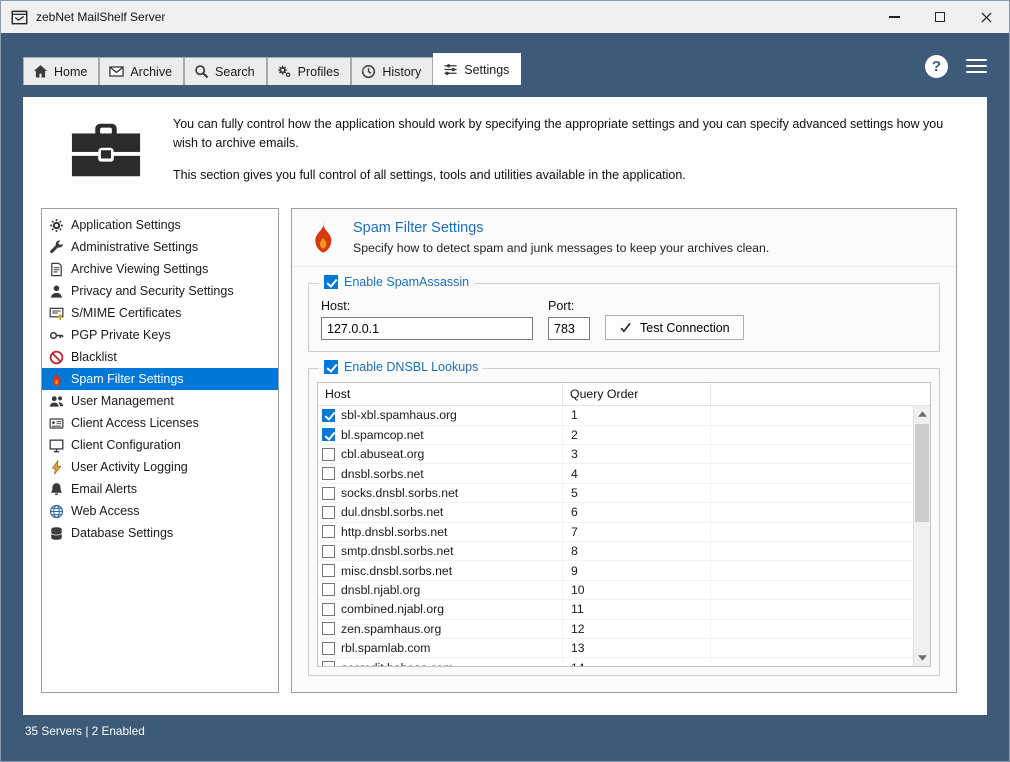  What do you see at coordinates (637, 394) in the screenshot?
I see `column-header-query-order: Query Order` at bounding box center [637, 394].